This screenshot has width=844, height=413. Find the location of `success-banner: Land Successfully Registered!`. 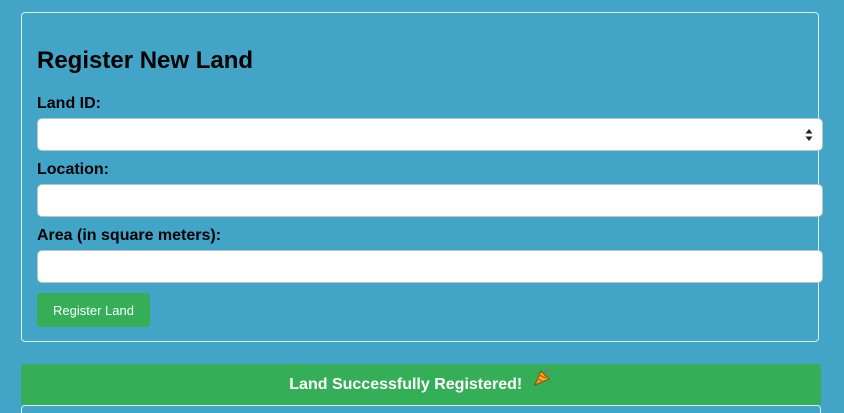

success-banner: Land Successfully Registered! is located at coordinates (421, 384).